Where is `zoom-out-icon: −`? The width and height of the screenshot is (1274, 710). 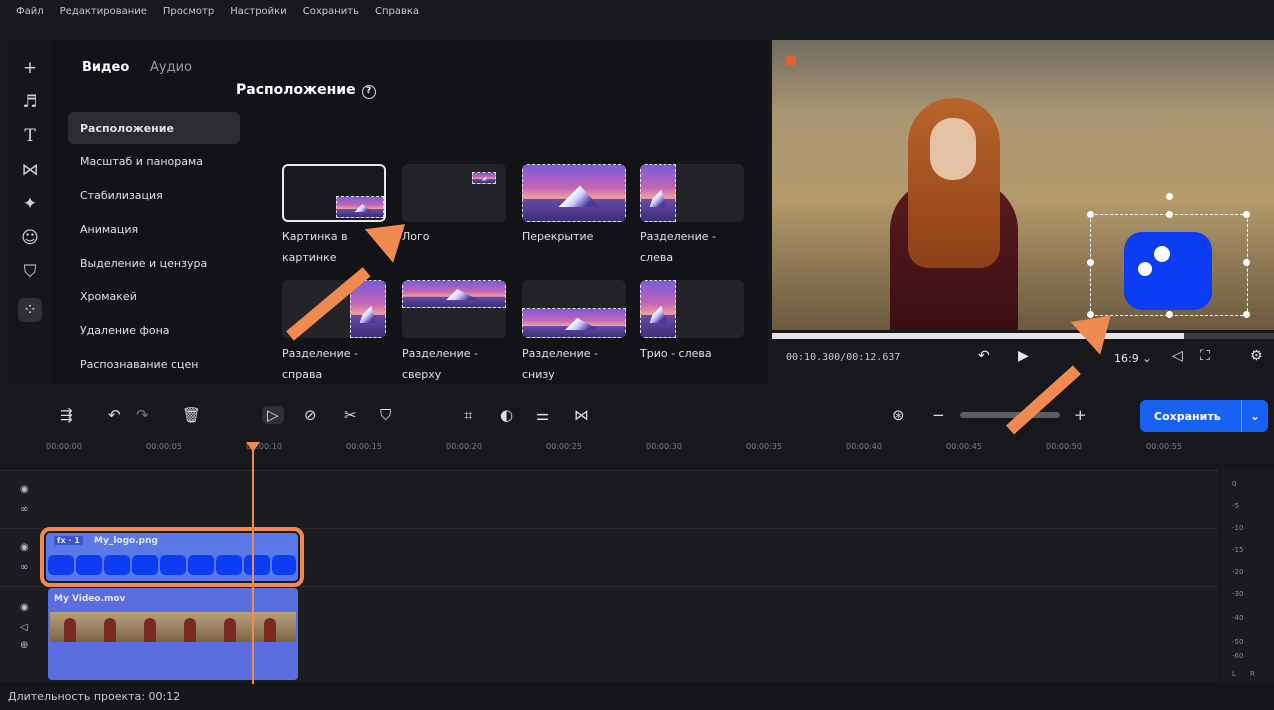
zoom-out-icon: − is located at coordinates (938, 415).